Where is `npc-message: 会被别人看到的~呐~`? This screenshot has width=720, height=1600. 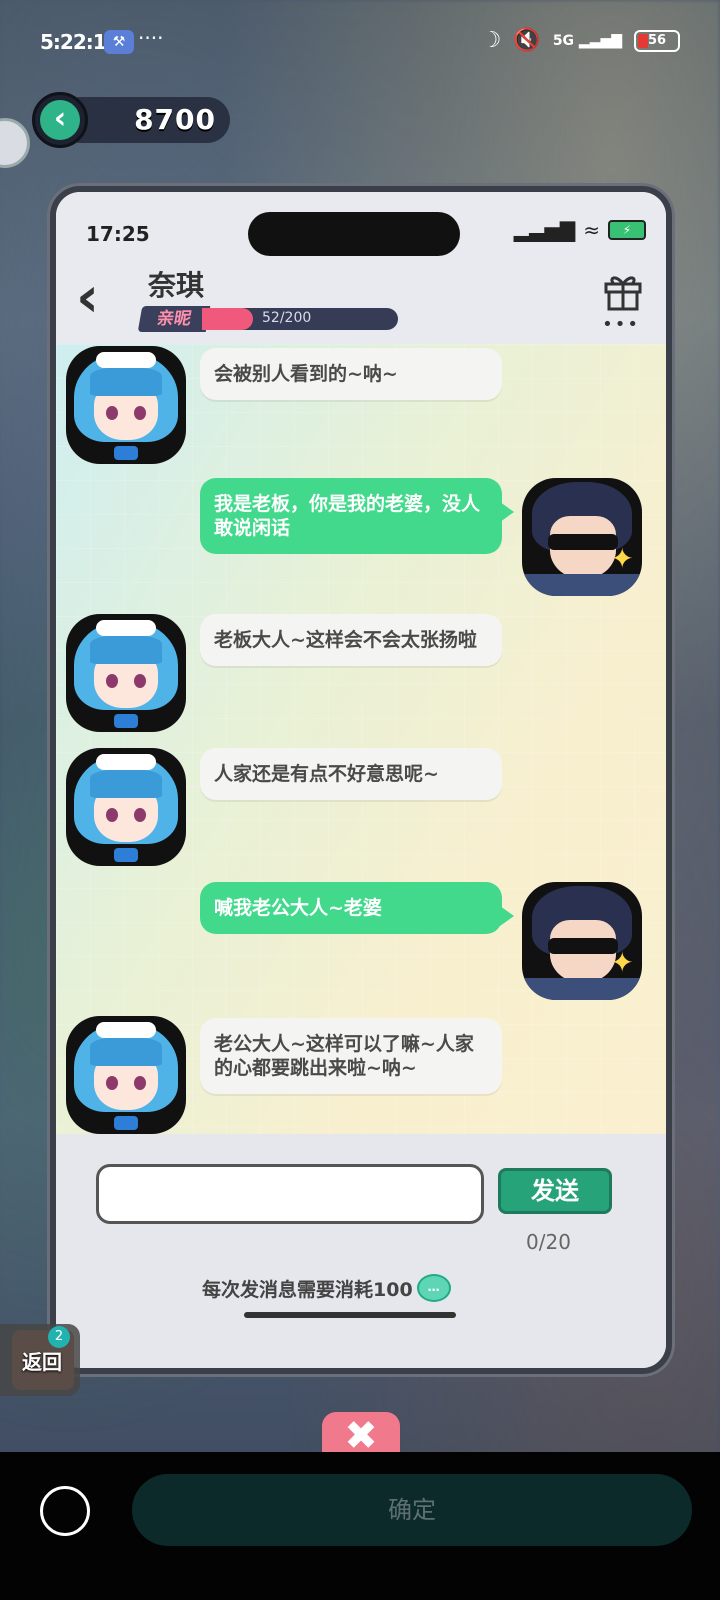 npc-message: 会被别人看到的~呐~ is located at coordinates (351, 374).